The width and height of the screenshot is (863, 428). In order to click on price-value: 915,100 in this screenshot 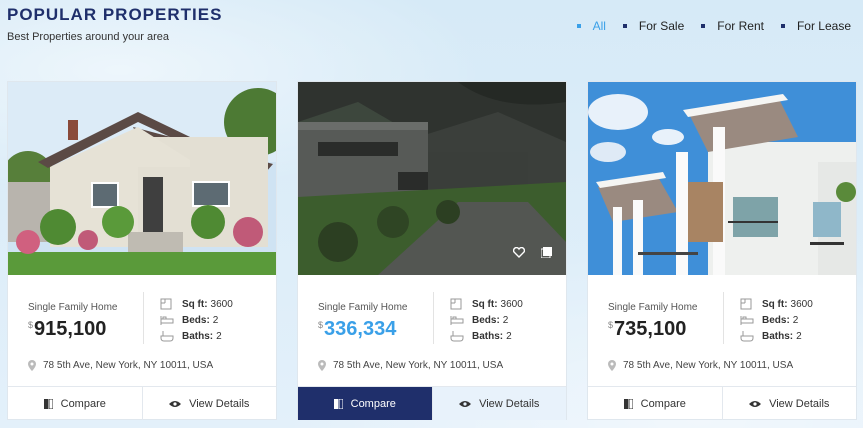, I will do `click(70, 329)`.